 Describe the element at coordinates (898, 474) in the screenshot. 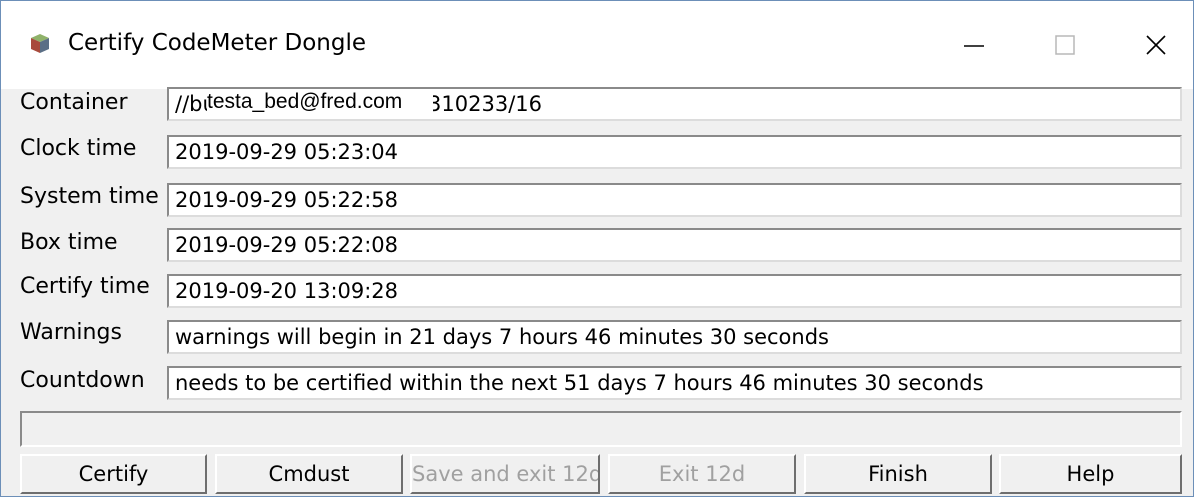

I see `finish-button: Finish` at that location.